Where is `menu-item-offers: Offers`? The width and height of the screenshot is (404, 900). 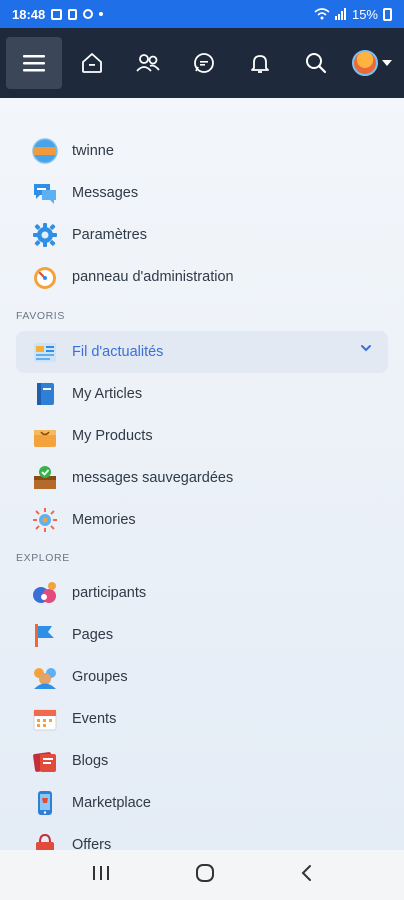 menu-item-offers: Offers is located at coordinates (202, 837).